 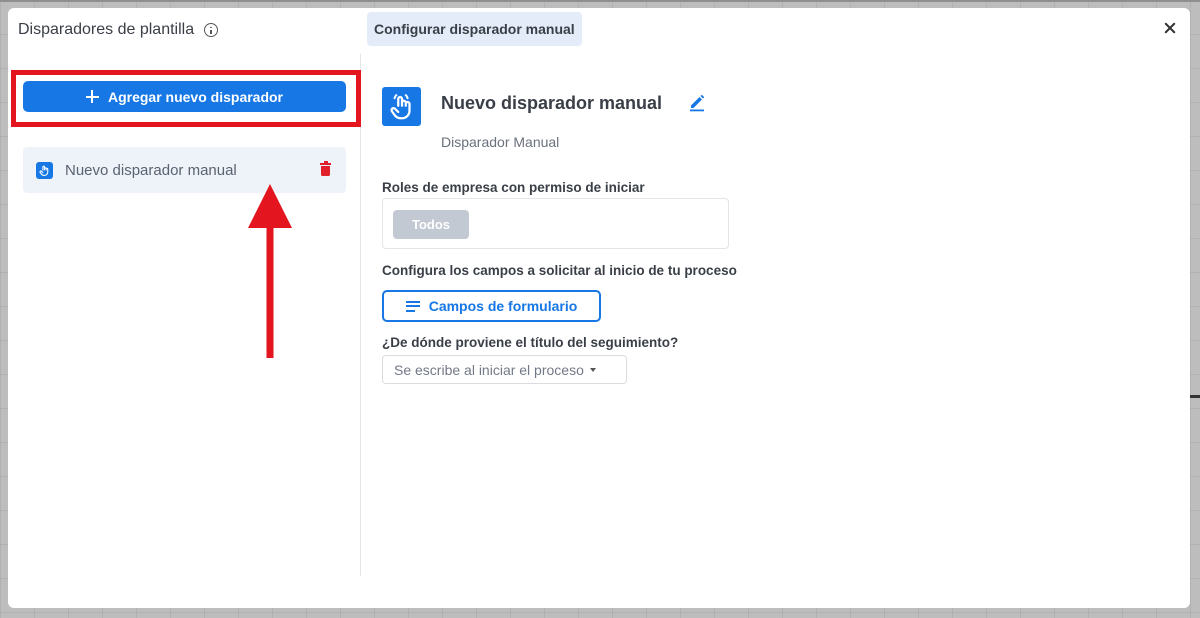 What do you see at coordinates (106, 29) in the screenshot?
I see `modal-title: Disparadores de plantilla` at bounding box center [106, 29].